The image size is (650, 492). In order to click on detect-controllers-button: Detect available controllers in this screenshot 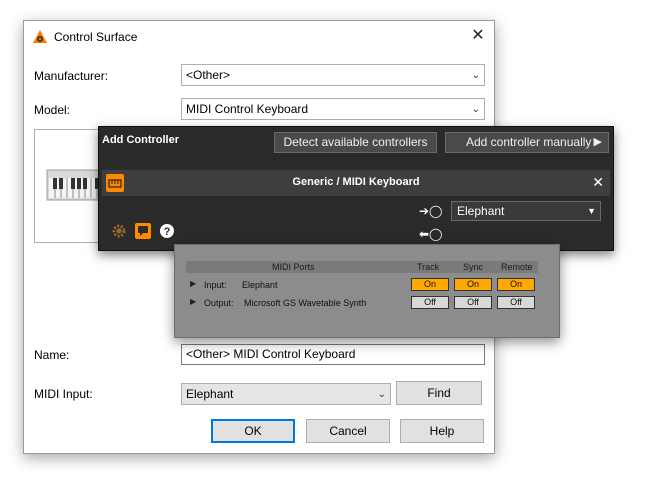, I will do `click(355, 142)`.